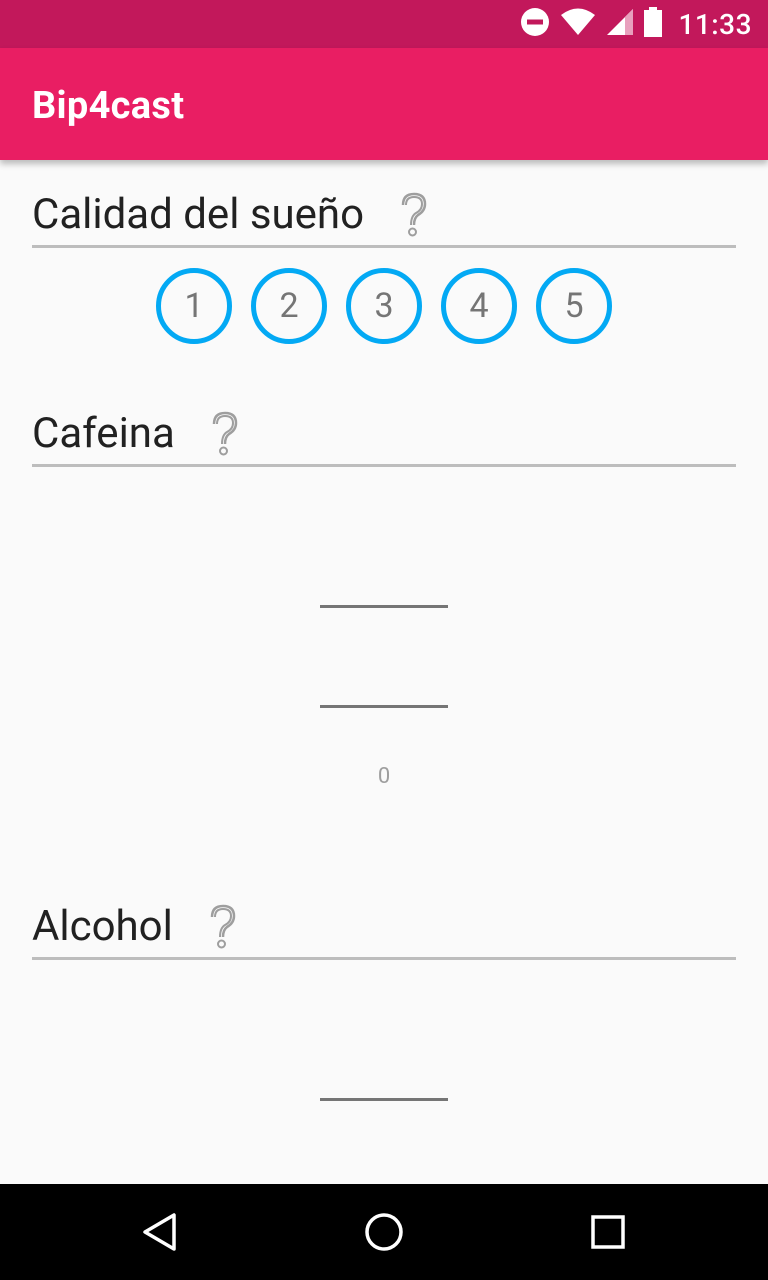 The height and width of the screenshot is (1280, 768). I want to click on caffeine-title: Cafeina, so click(103, 433).